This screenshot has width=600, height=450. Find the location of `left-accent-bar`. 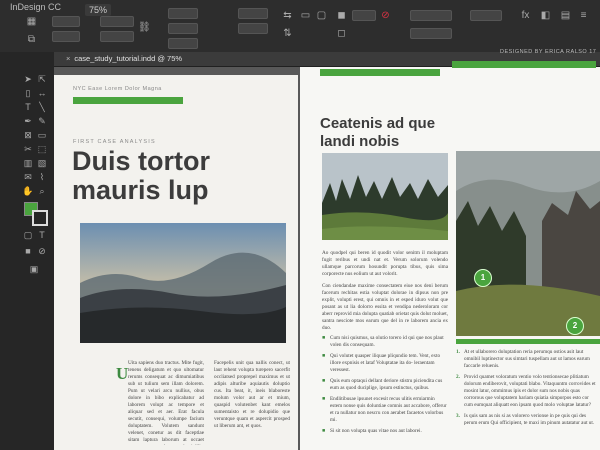

left-accent-bar is located at coordinates (128, 100).